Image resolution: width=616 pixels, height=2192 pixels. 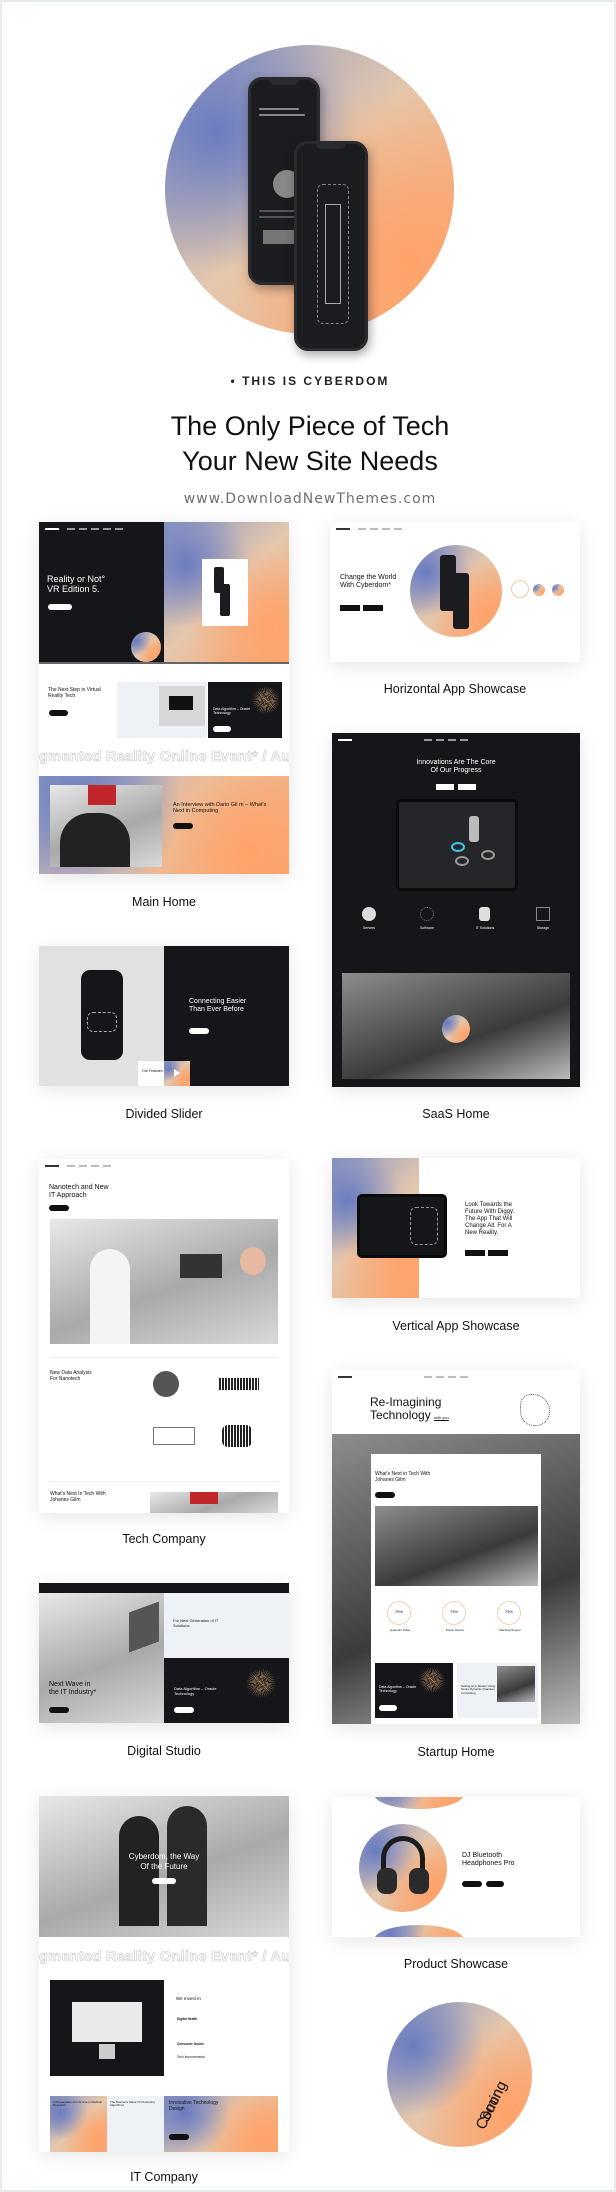 What do you see at coordinates (146, 647) in the screenshot?
I see `round-badge` at bounding box center [146, 647].